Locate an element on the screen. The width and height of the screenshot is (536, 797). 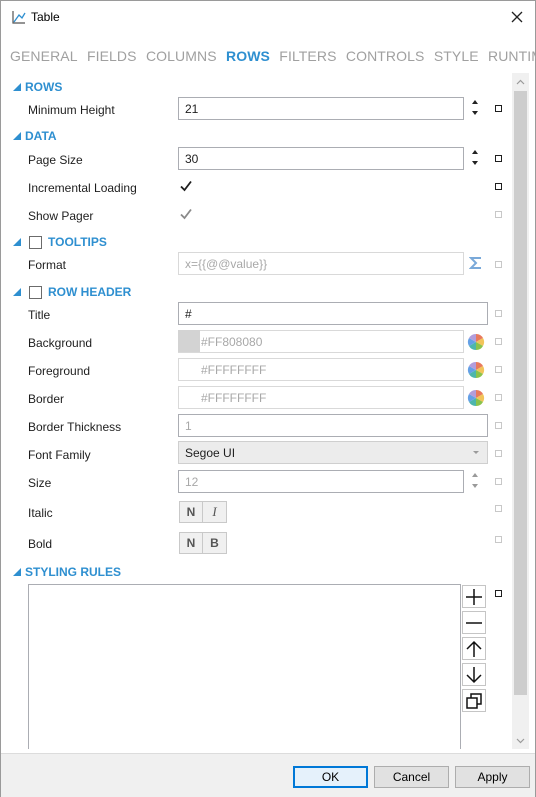
tooltips-enable-checkbox is located at coordinates (35, 242).